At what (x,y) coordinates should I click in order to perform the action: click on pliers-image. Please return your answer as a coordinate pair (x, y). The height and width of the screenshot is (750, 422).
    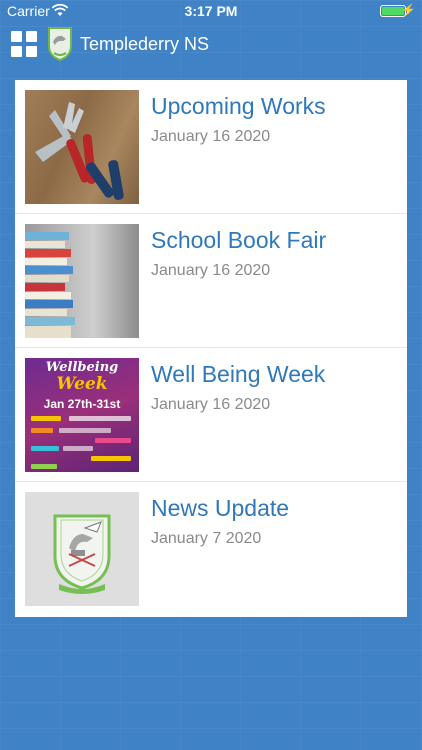
    Looking at the image, I should click on (79, 151).